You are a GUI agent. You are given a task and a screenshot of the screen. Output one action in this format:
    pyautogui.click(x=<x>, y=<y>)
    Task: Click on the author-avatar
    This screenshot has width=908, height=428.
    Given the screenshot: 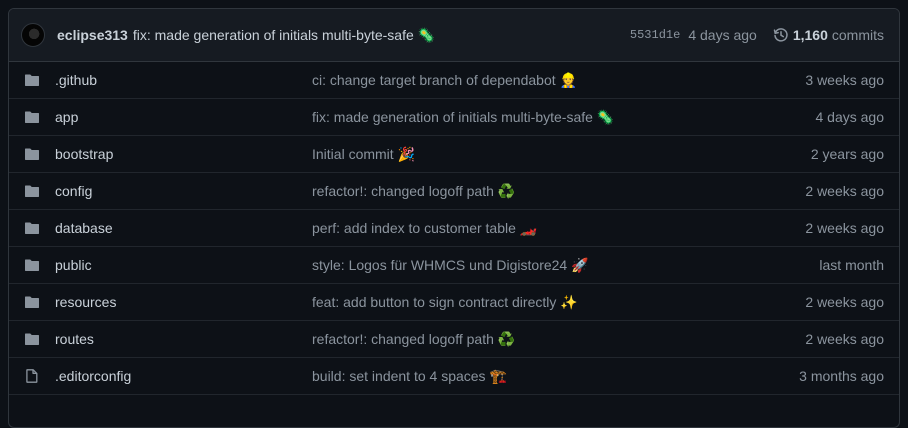 What is the action you would take?
    pyautogui.click(x=33, y=35)
    